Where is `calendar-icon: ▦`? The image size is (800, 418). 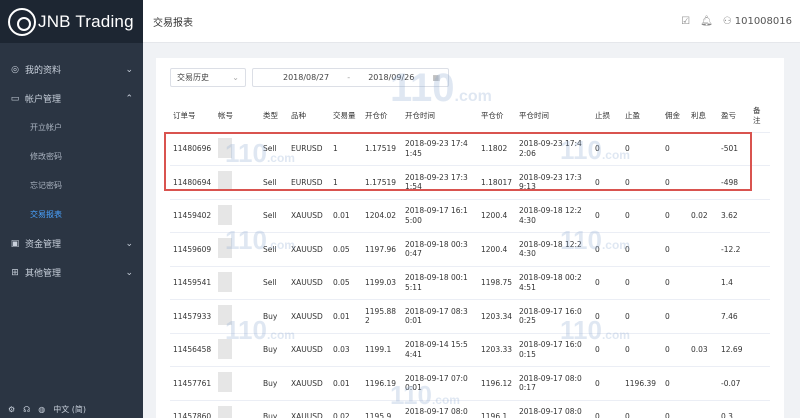
calendar-icon: ▦ is located at coordinates (436, 77).